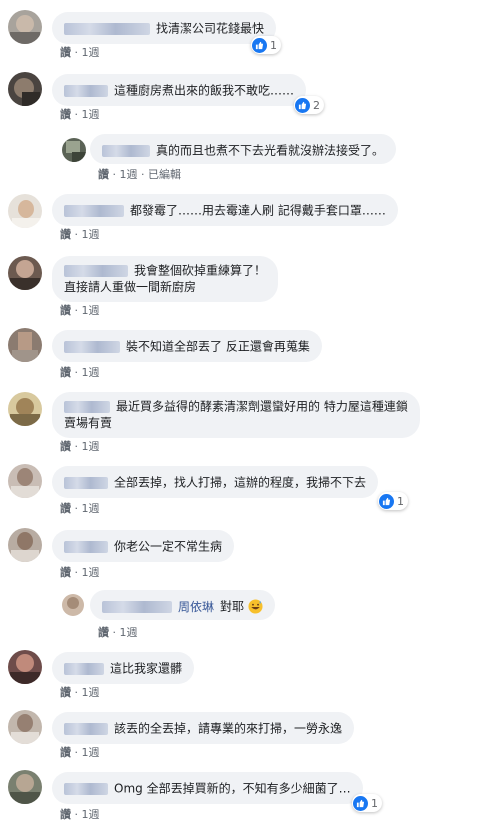 This screenshot has height=826, width=496. I want to click on comment: Omg 全部丟掉買新的，不知有多少細菌了… 1 讚 · 1週, so click(248, 795).